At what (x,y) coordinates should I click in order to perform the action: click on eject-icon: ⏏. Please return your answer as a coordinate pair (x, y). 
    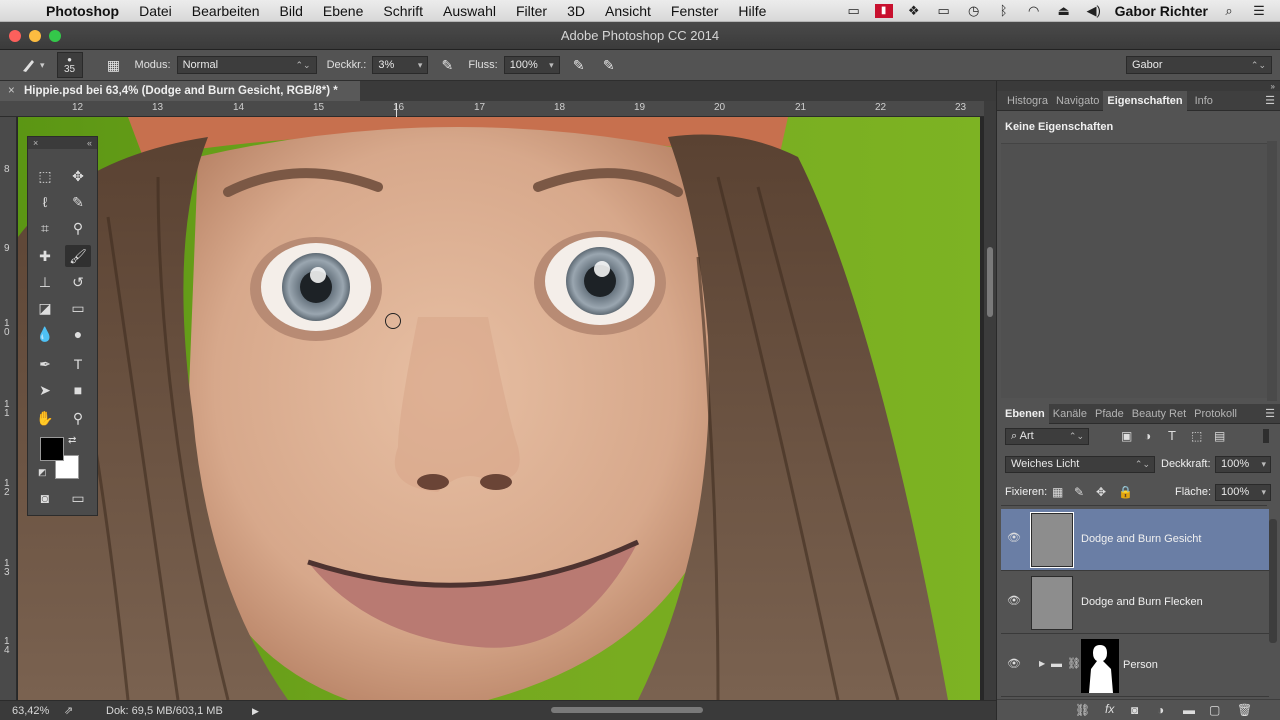
    Looking at the image, I should click on (1064, 10).